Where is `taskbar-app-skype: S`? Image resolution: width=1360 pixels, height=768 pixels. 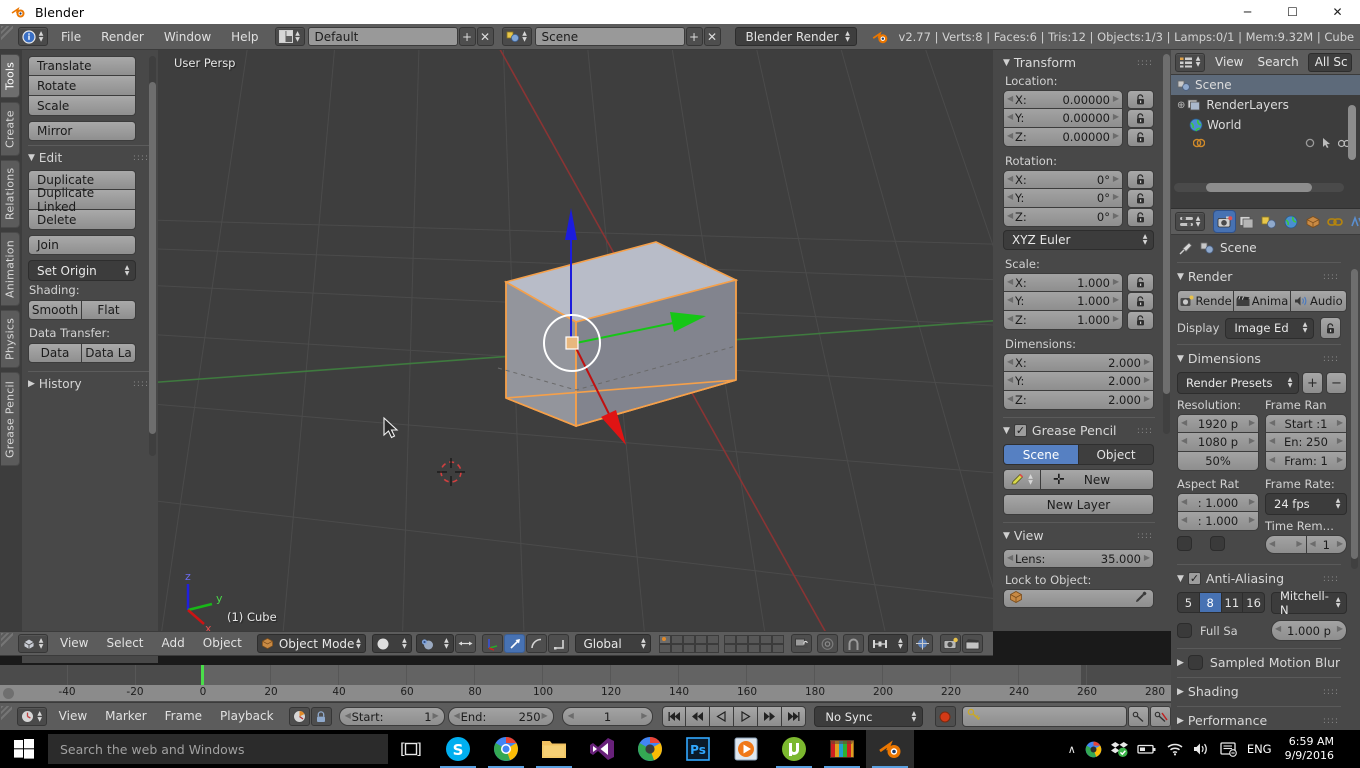
taskbar-app-skype: S is located at coordinates (458, 749).